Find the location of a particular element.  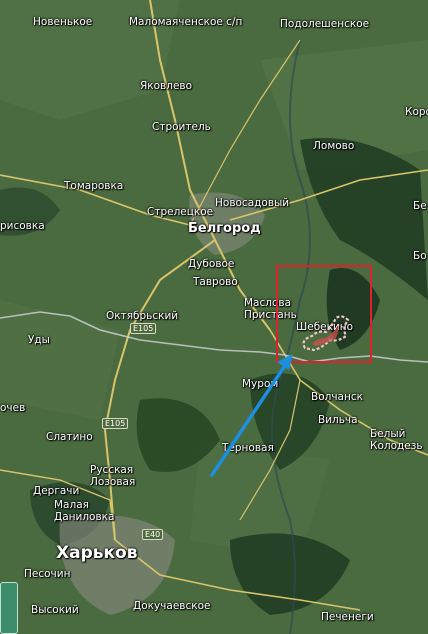

arrow-line is located at coordinates (249, 419).